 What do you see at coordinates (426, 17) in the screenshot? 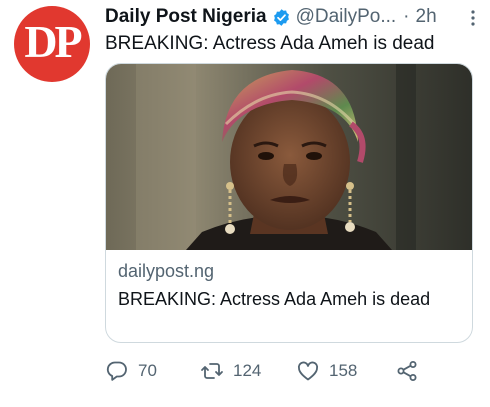
I see `timestamp: 2h` at bounding box center [426, 17].